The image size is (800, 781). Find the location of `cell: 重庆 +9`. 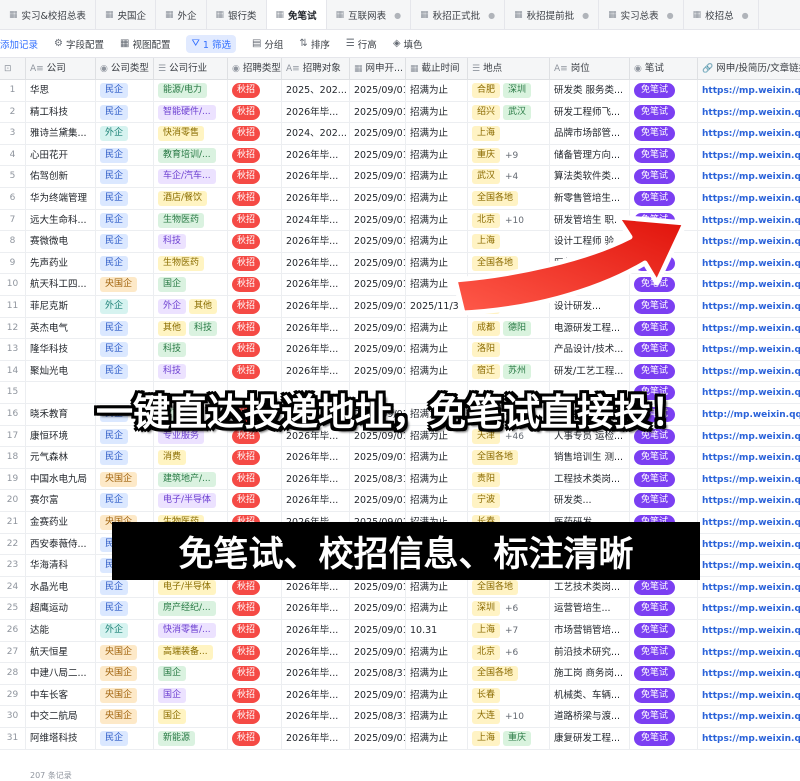

cell: 重庆 +9 is located at coordinates (509, 155).